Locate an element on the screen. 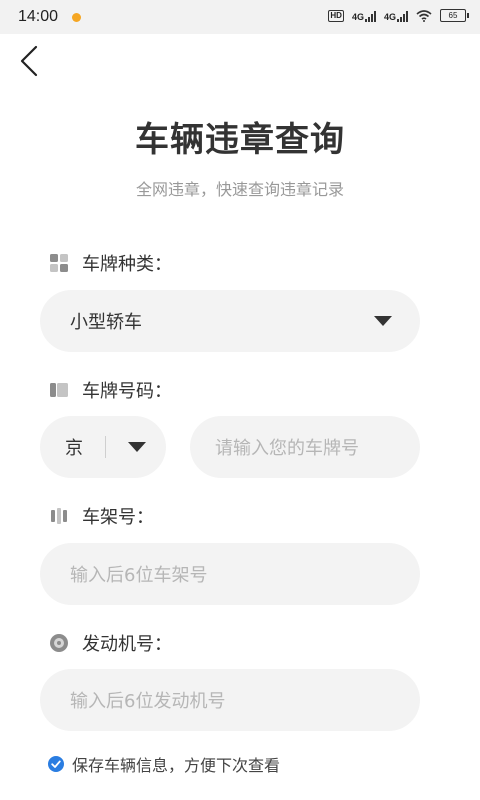  wifi-icon is located at coordinates (424, 15).